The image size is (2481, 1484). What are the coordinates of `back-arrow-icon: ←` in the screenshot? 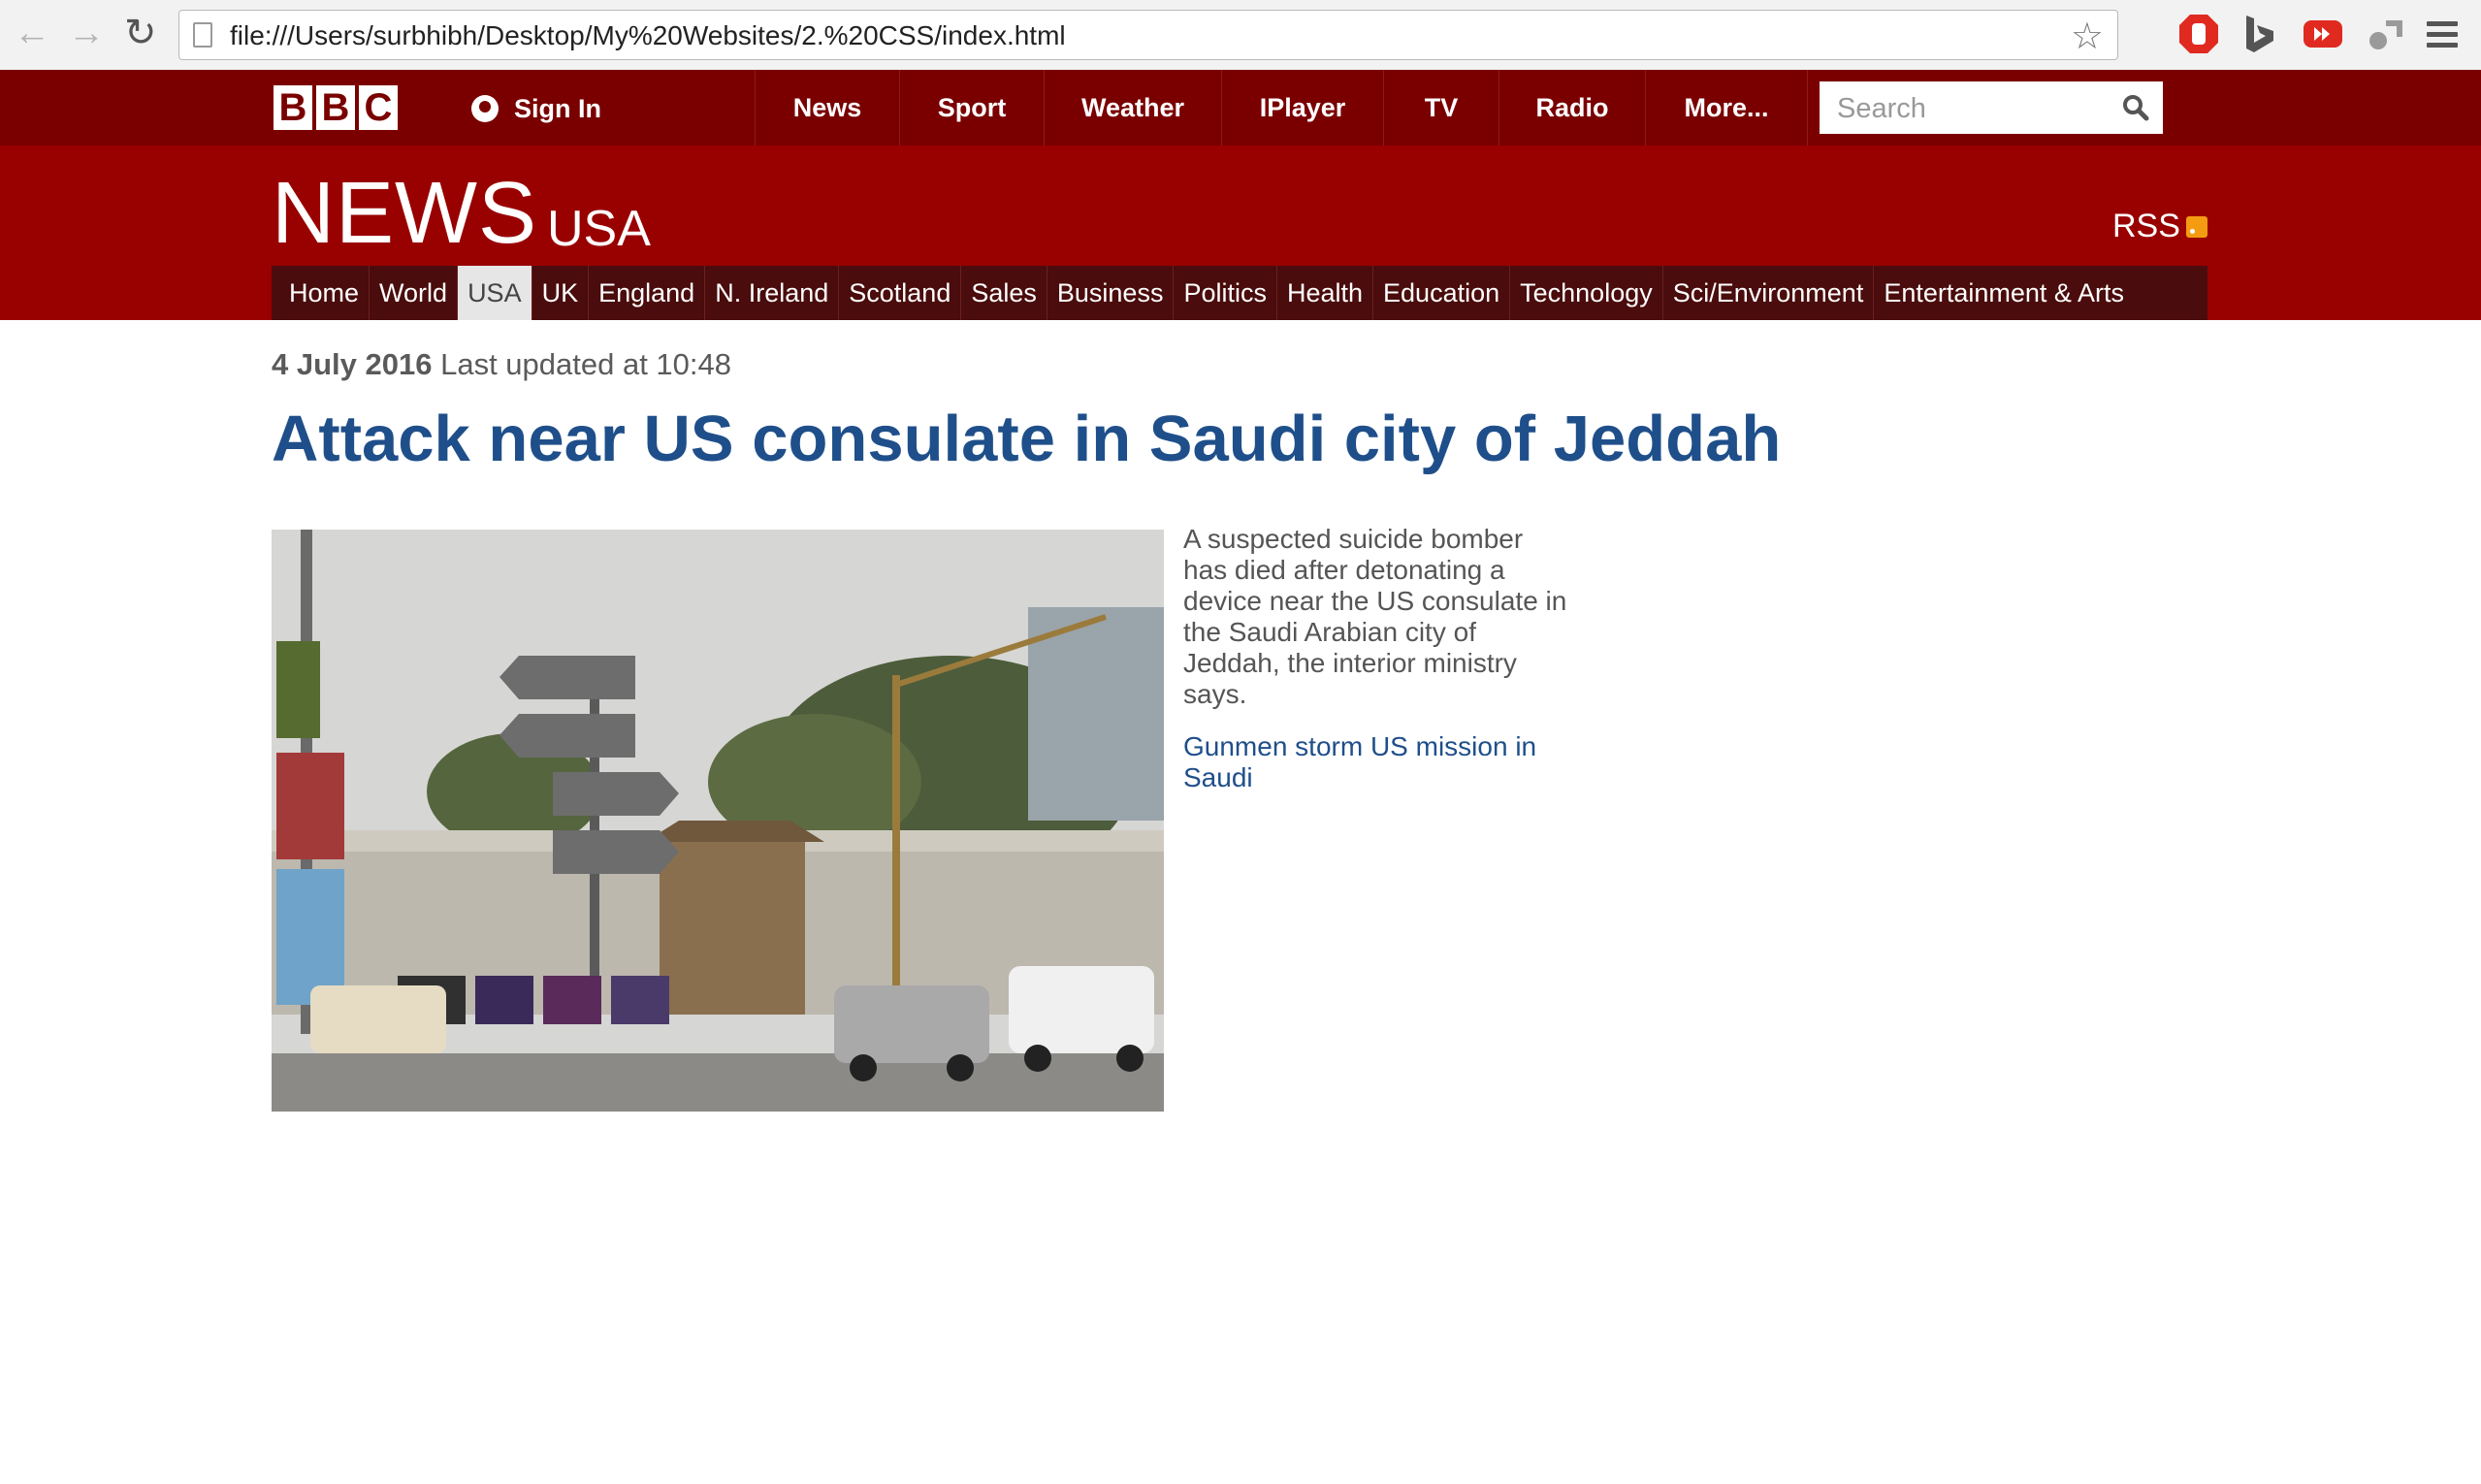 It's located at (32, 33).